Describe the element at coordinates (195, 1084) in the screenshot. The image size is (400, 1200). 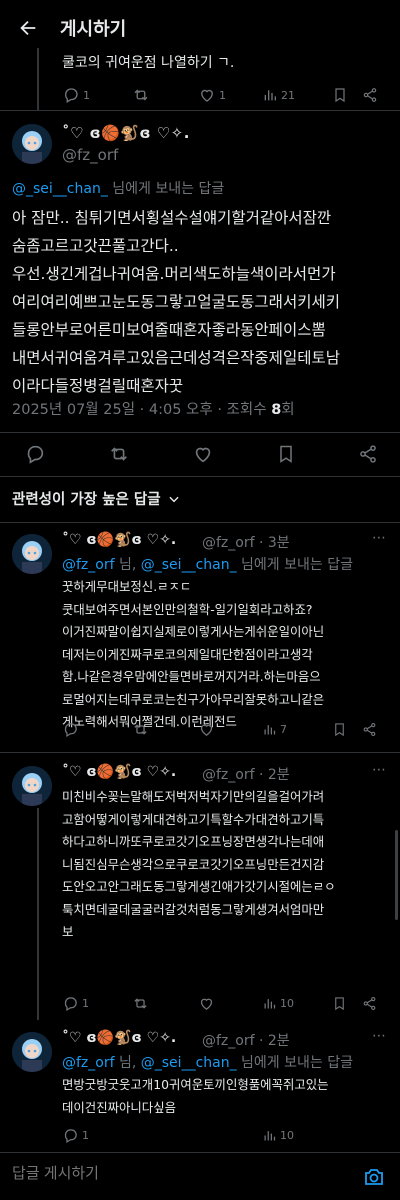
I see `reply-line: 면방굿방굿웃고개10귀여운토끼인형품에꼭쥐고있는` at that location.